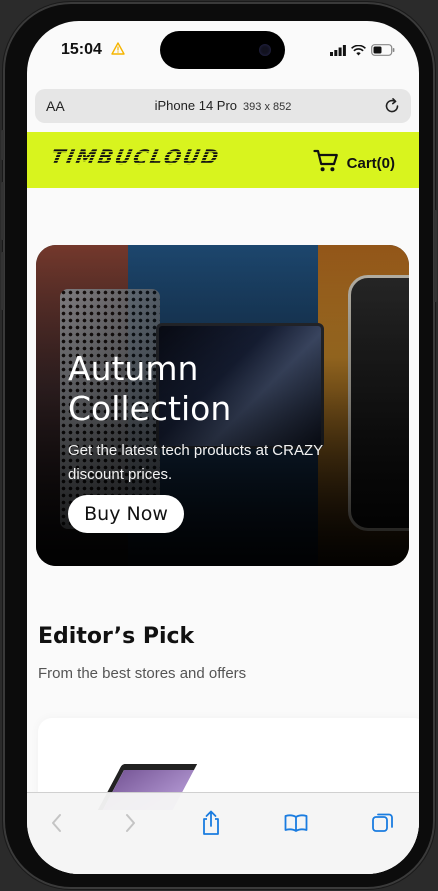 This screenshot has width=438, height=891. I want to click on tabs-icon, so click(383, 823).